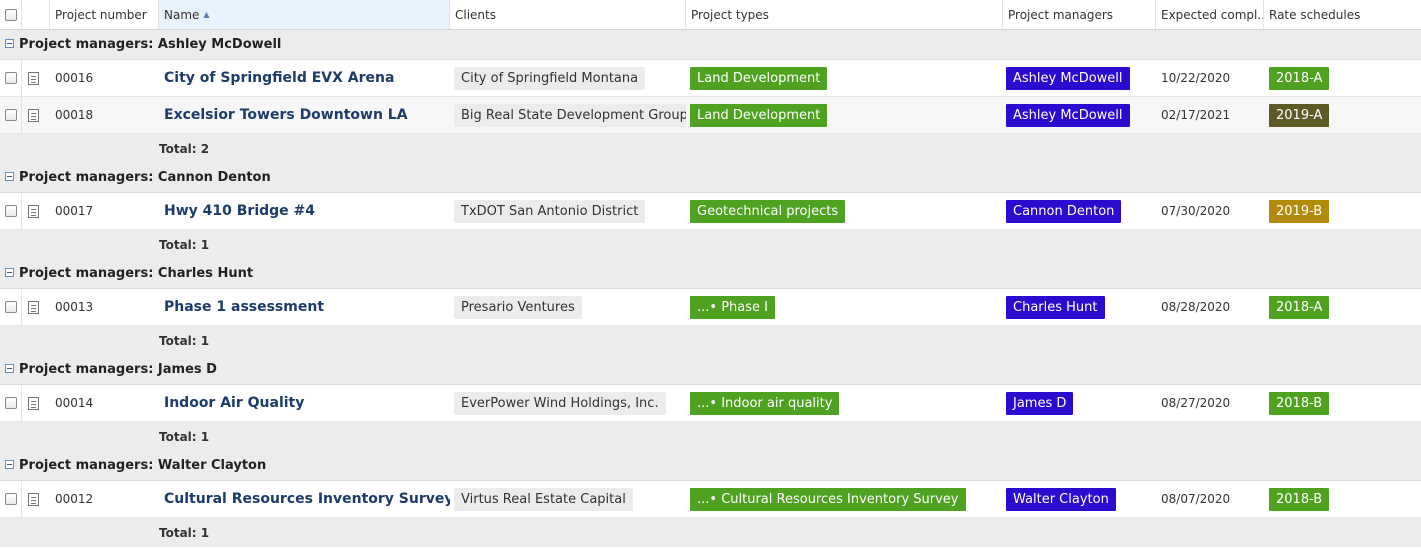 Image resolution: width=1421 pixels, height=550 pixels. What do you see at coordinates (1299, 211) in the screenshot?
I see `rate-schedule-tag: 2019-B` at bounding box center [1299, 211].